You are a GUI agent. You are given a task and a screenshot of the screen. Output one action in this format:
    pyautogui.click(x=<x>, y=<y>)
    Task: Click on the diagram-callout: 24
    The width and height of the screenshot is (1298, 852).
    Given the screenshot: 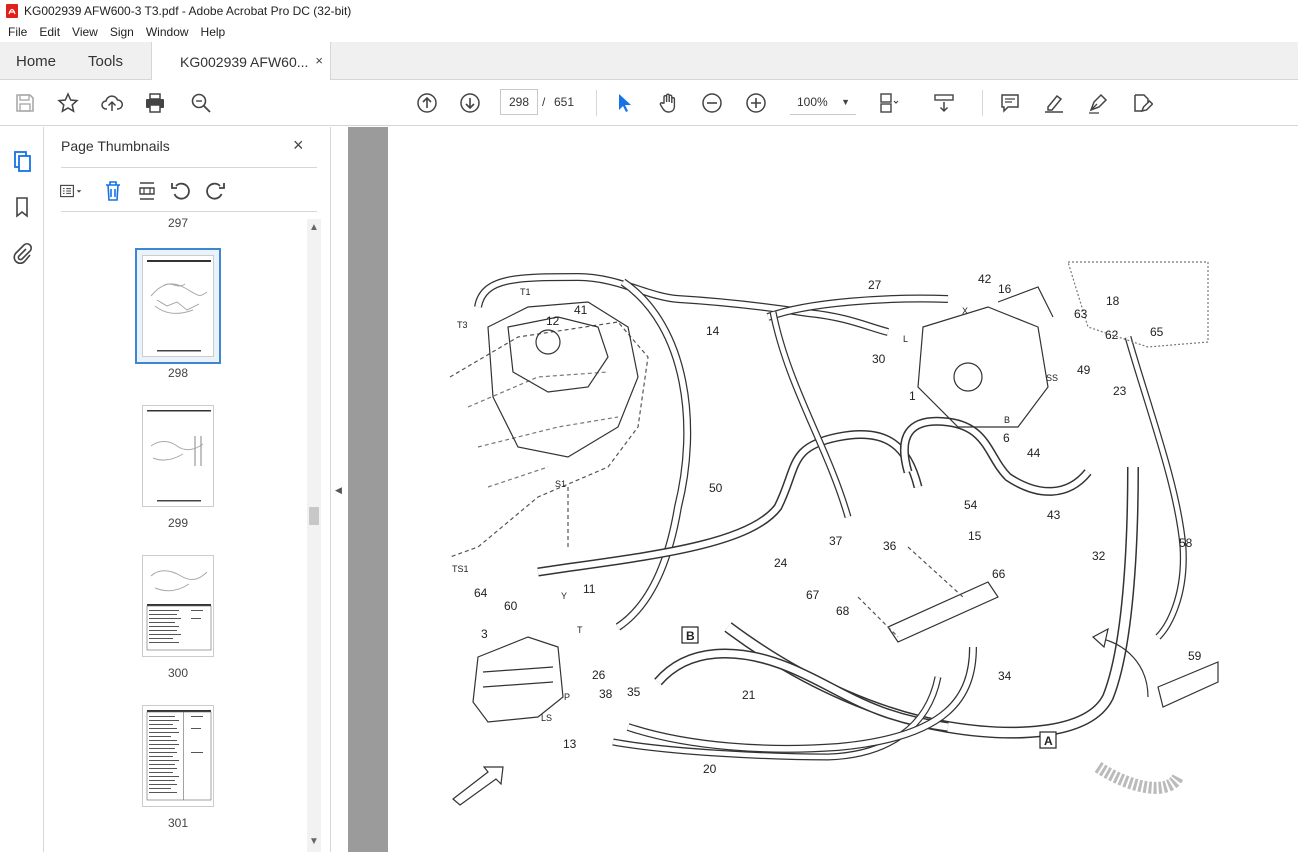 What is the action you would take?
    pyautogui.click(x=781, y=563)
    